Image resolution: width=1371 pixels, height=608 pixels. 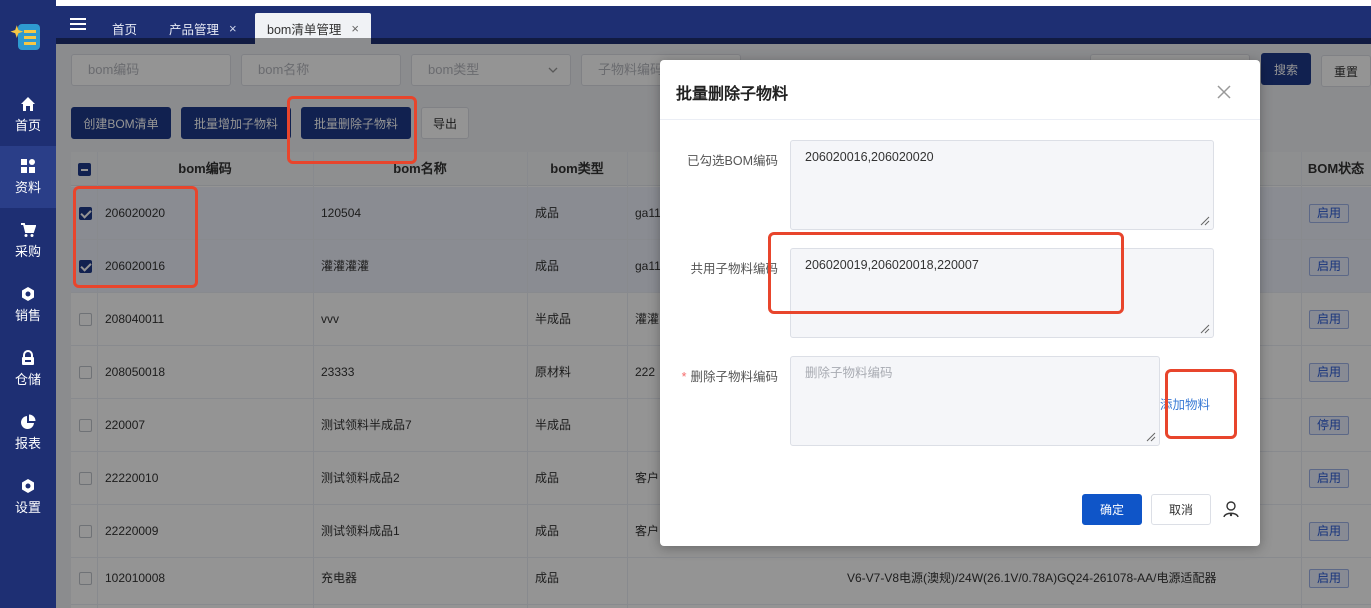 I want to click on lock-icon, so click(x=28, y=357).